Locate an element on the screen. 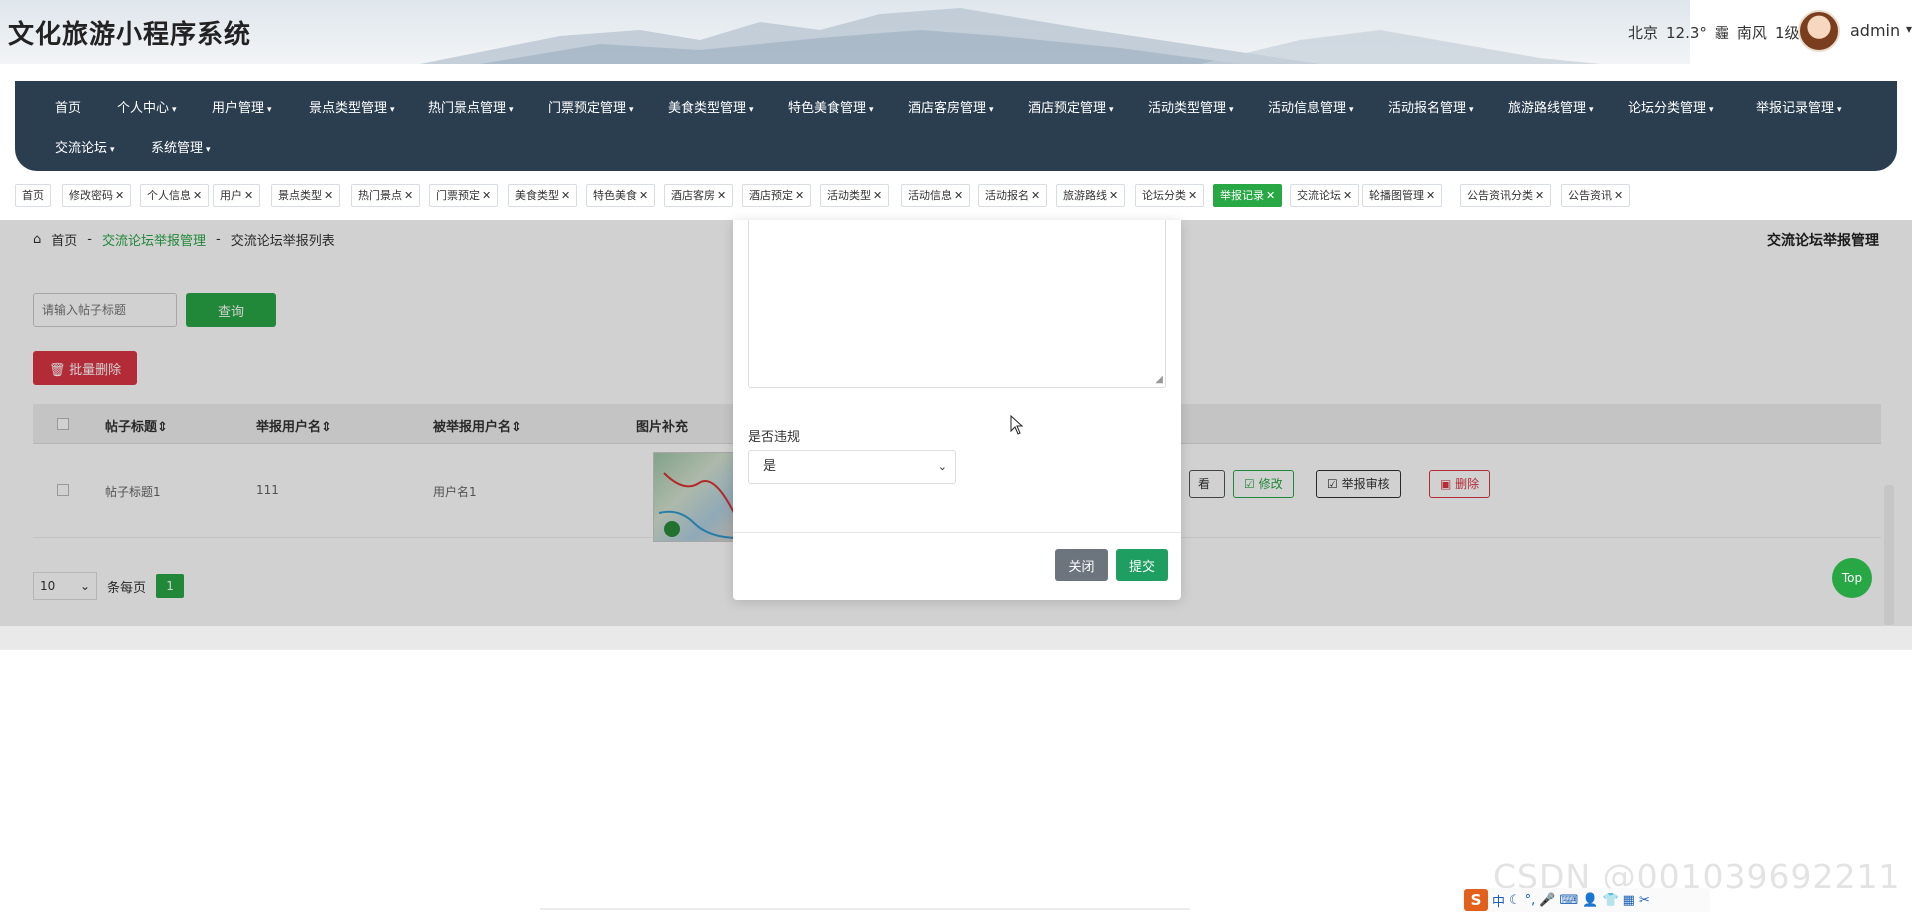 The width and height of the screenshot is (1912, 912). punctuation-icon: °, is located at coordinates (1530, 900).